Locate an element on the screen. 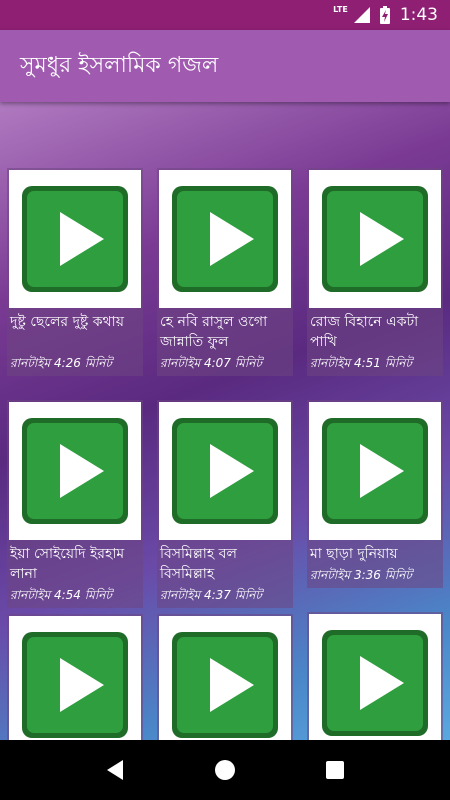  video-runtime: রানটাইম 3:36 মিনিট is located at coordinates (361, 575).